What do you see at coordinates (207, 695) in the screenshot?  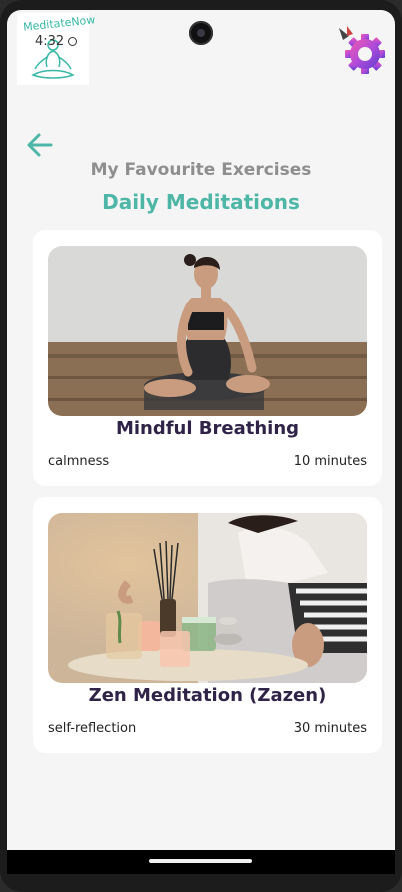 I see `exercise-title: Zen Meditation (Zazen)` at bounding box center [207, 695].